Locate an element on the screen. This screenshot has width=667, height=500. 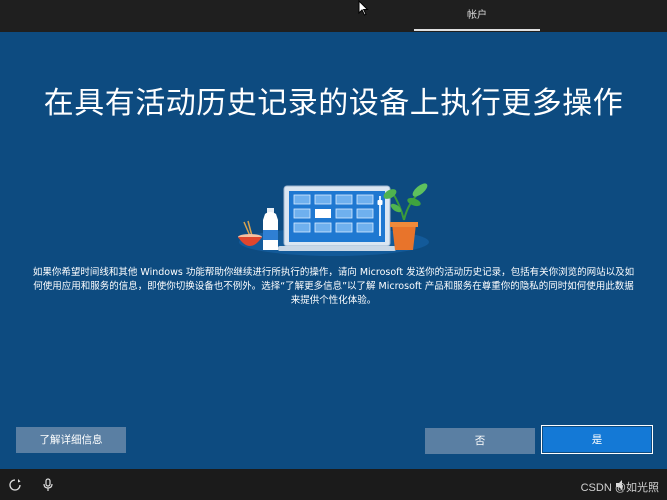
mouse-cursor-icon is located at coordinates (363, 8).